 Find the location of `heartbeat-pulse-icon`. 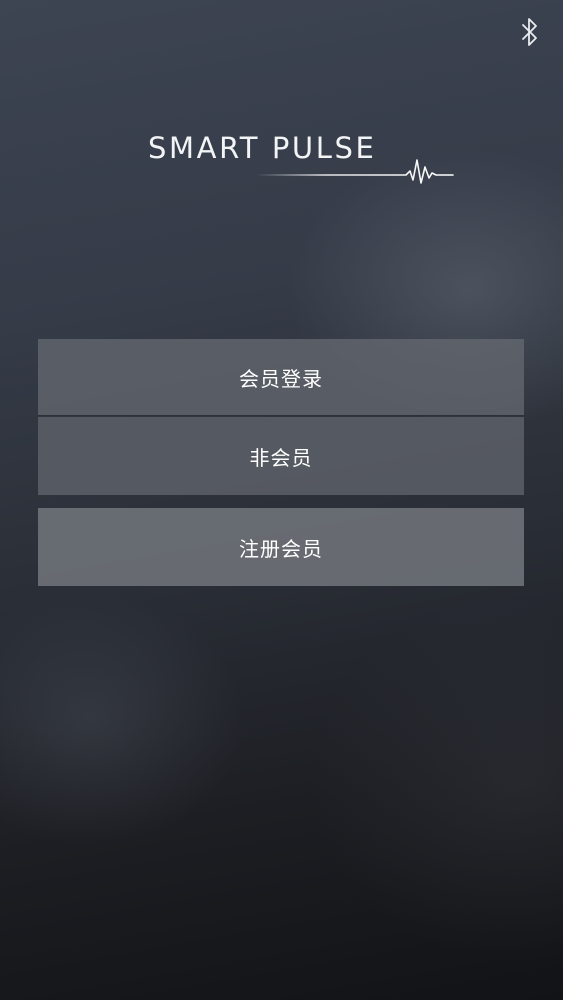

heartbeat-pulse-icon is located at coordinates (354, 171).